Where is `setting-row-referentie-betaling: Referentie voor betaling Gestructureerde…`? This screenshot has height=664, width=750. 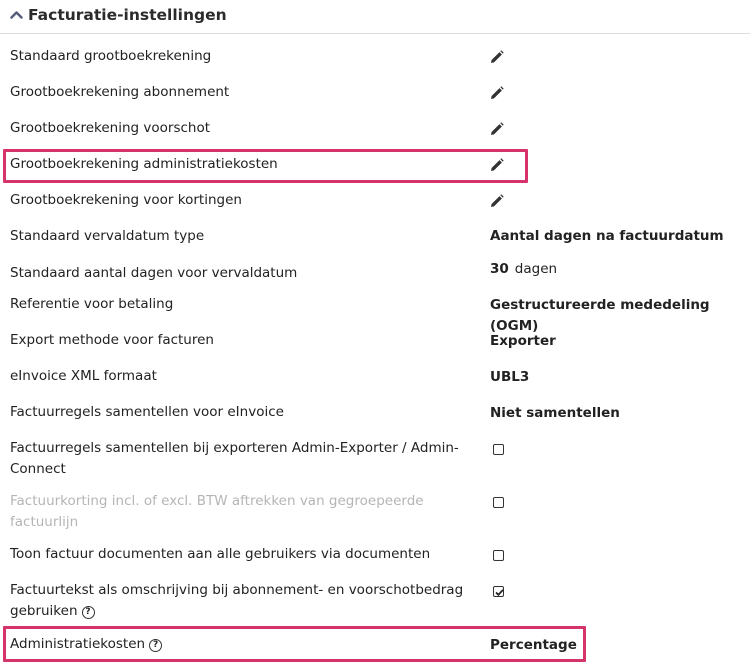 setting-row-referentie-betaling: Referentie voor betaling Gestructureerde… is located at coordinates (375, 314).